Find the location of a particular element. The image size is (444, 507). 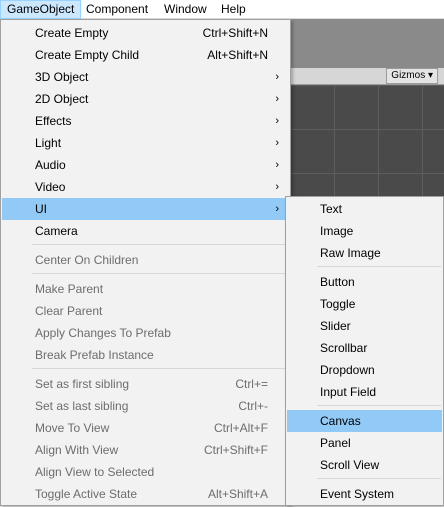

menu-item-label: Align View to Selected is located at coordinates (95, 472).